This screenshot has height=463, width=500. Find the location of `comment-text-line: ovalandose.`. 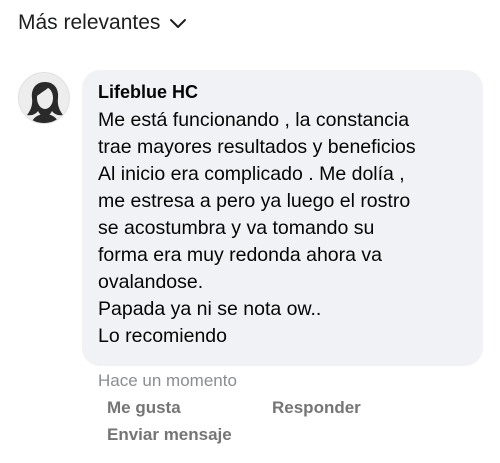

comment-text-line: ovalandose. is located at coordinates (151, 282).